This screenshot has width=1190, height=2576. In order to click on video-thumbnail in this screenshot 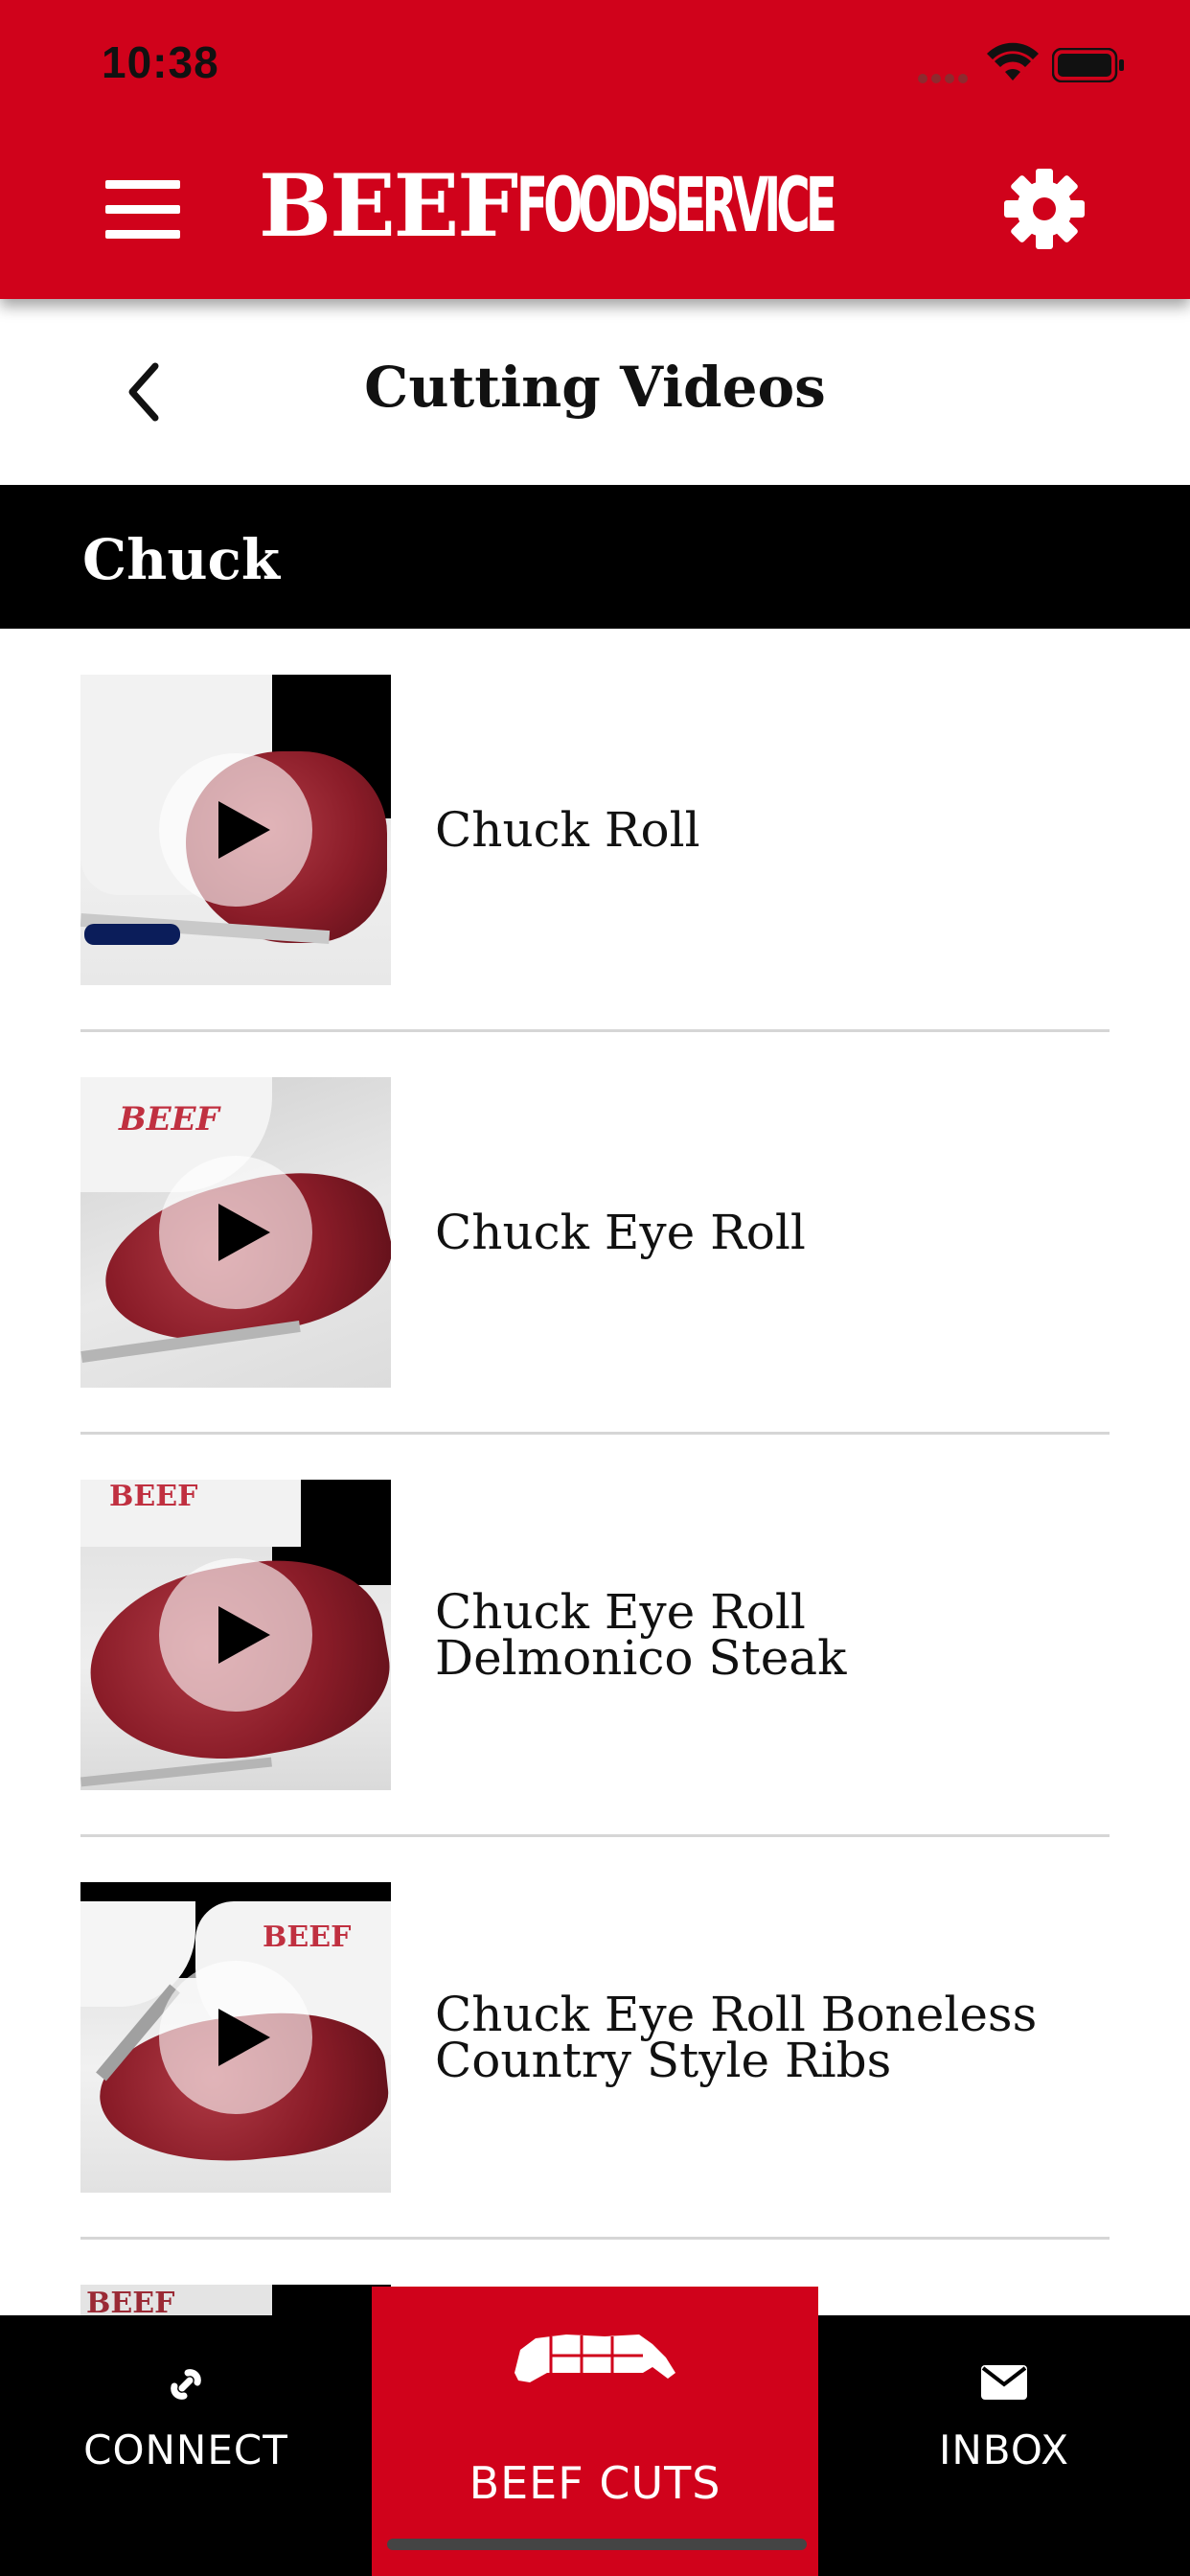, I will do `click(236, 830)`.